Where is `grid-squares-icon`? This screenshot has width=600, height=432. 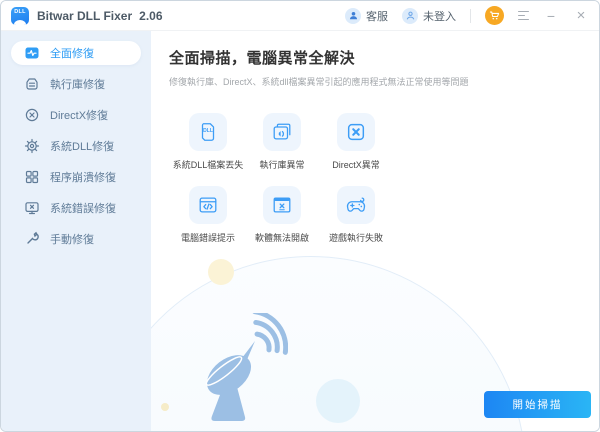
grid-squares-icon is located at coordinates (32, 177).